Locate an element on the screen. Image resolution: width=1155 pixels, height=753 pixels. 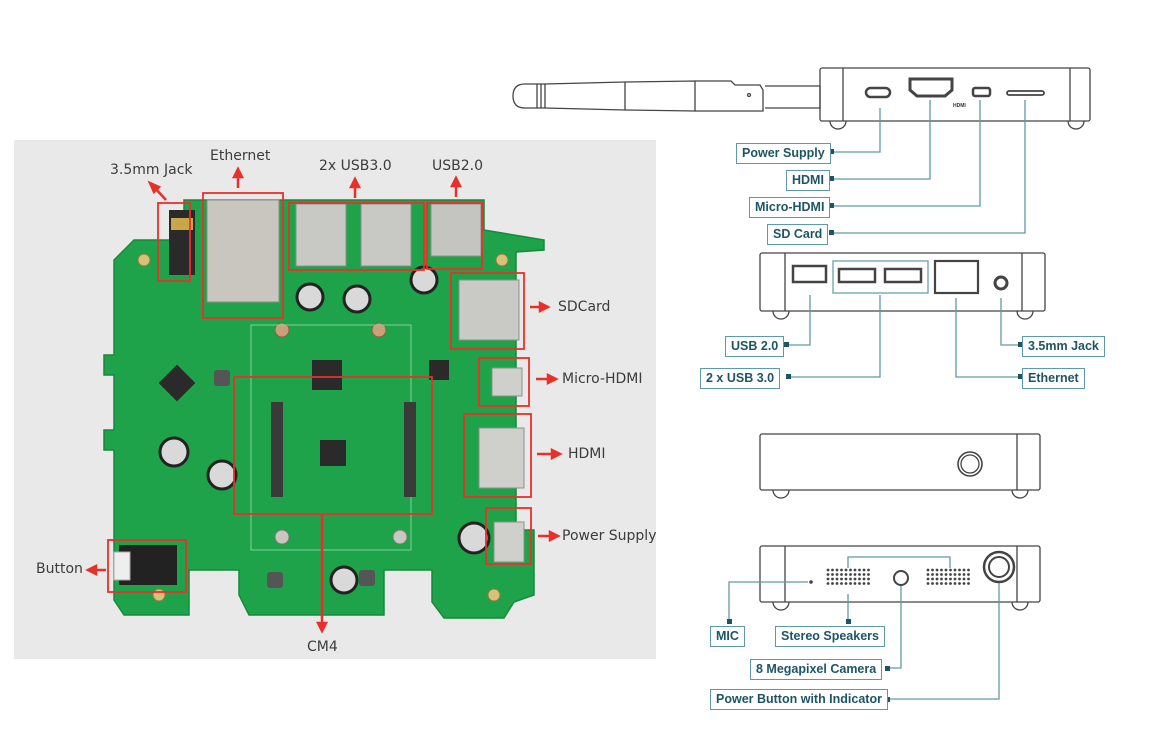
usb-c-port-icon is located at coordinates (878, 92).